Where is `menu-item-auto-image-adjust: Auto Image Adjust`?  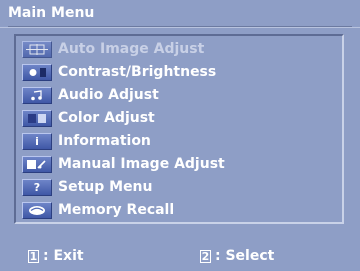 menu-item-auto-image-adjust: Auto Image Adjust is located at coordinates (181, 49).